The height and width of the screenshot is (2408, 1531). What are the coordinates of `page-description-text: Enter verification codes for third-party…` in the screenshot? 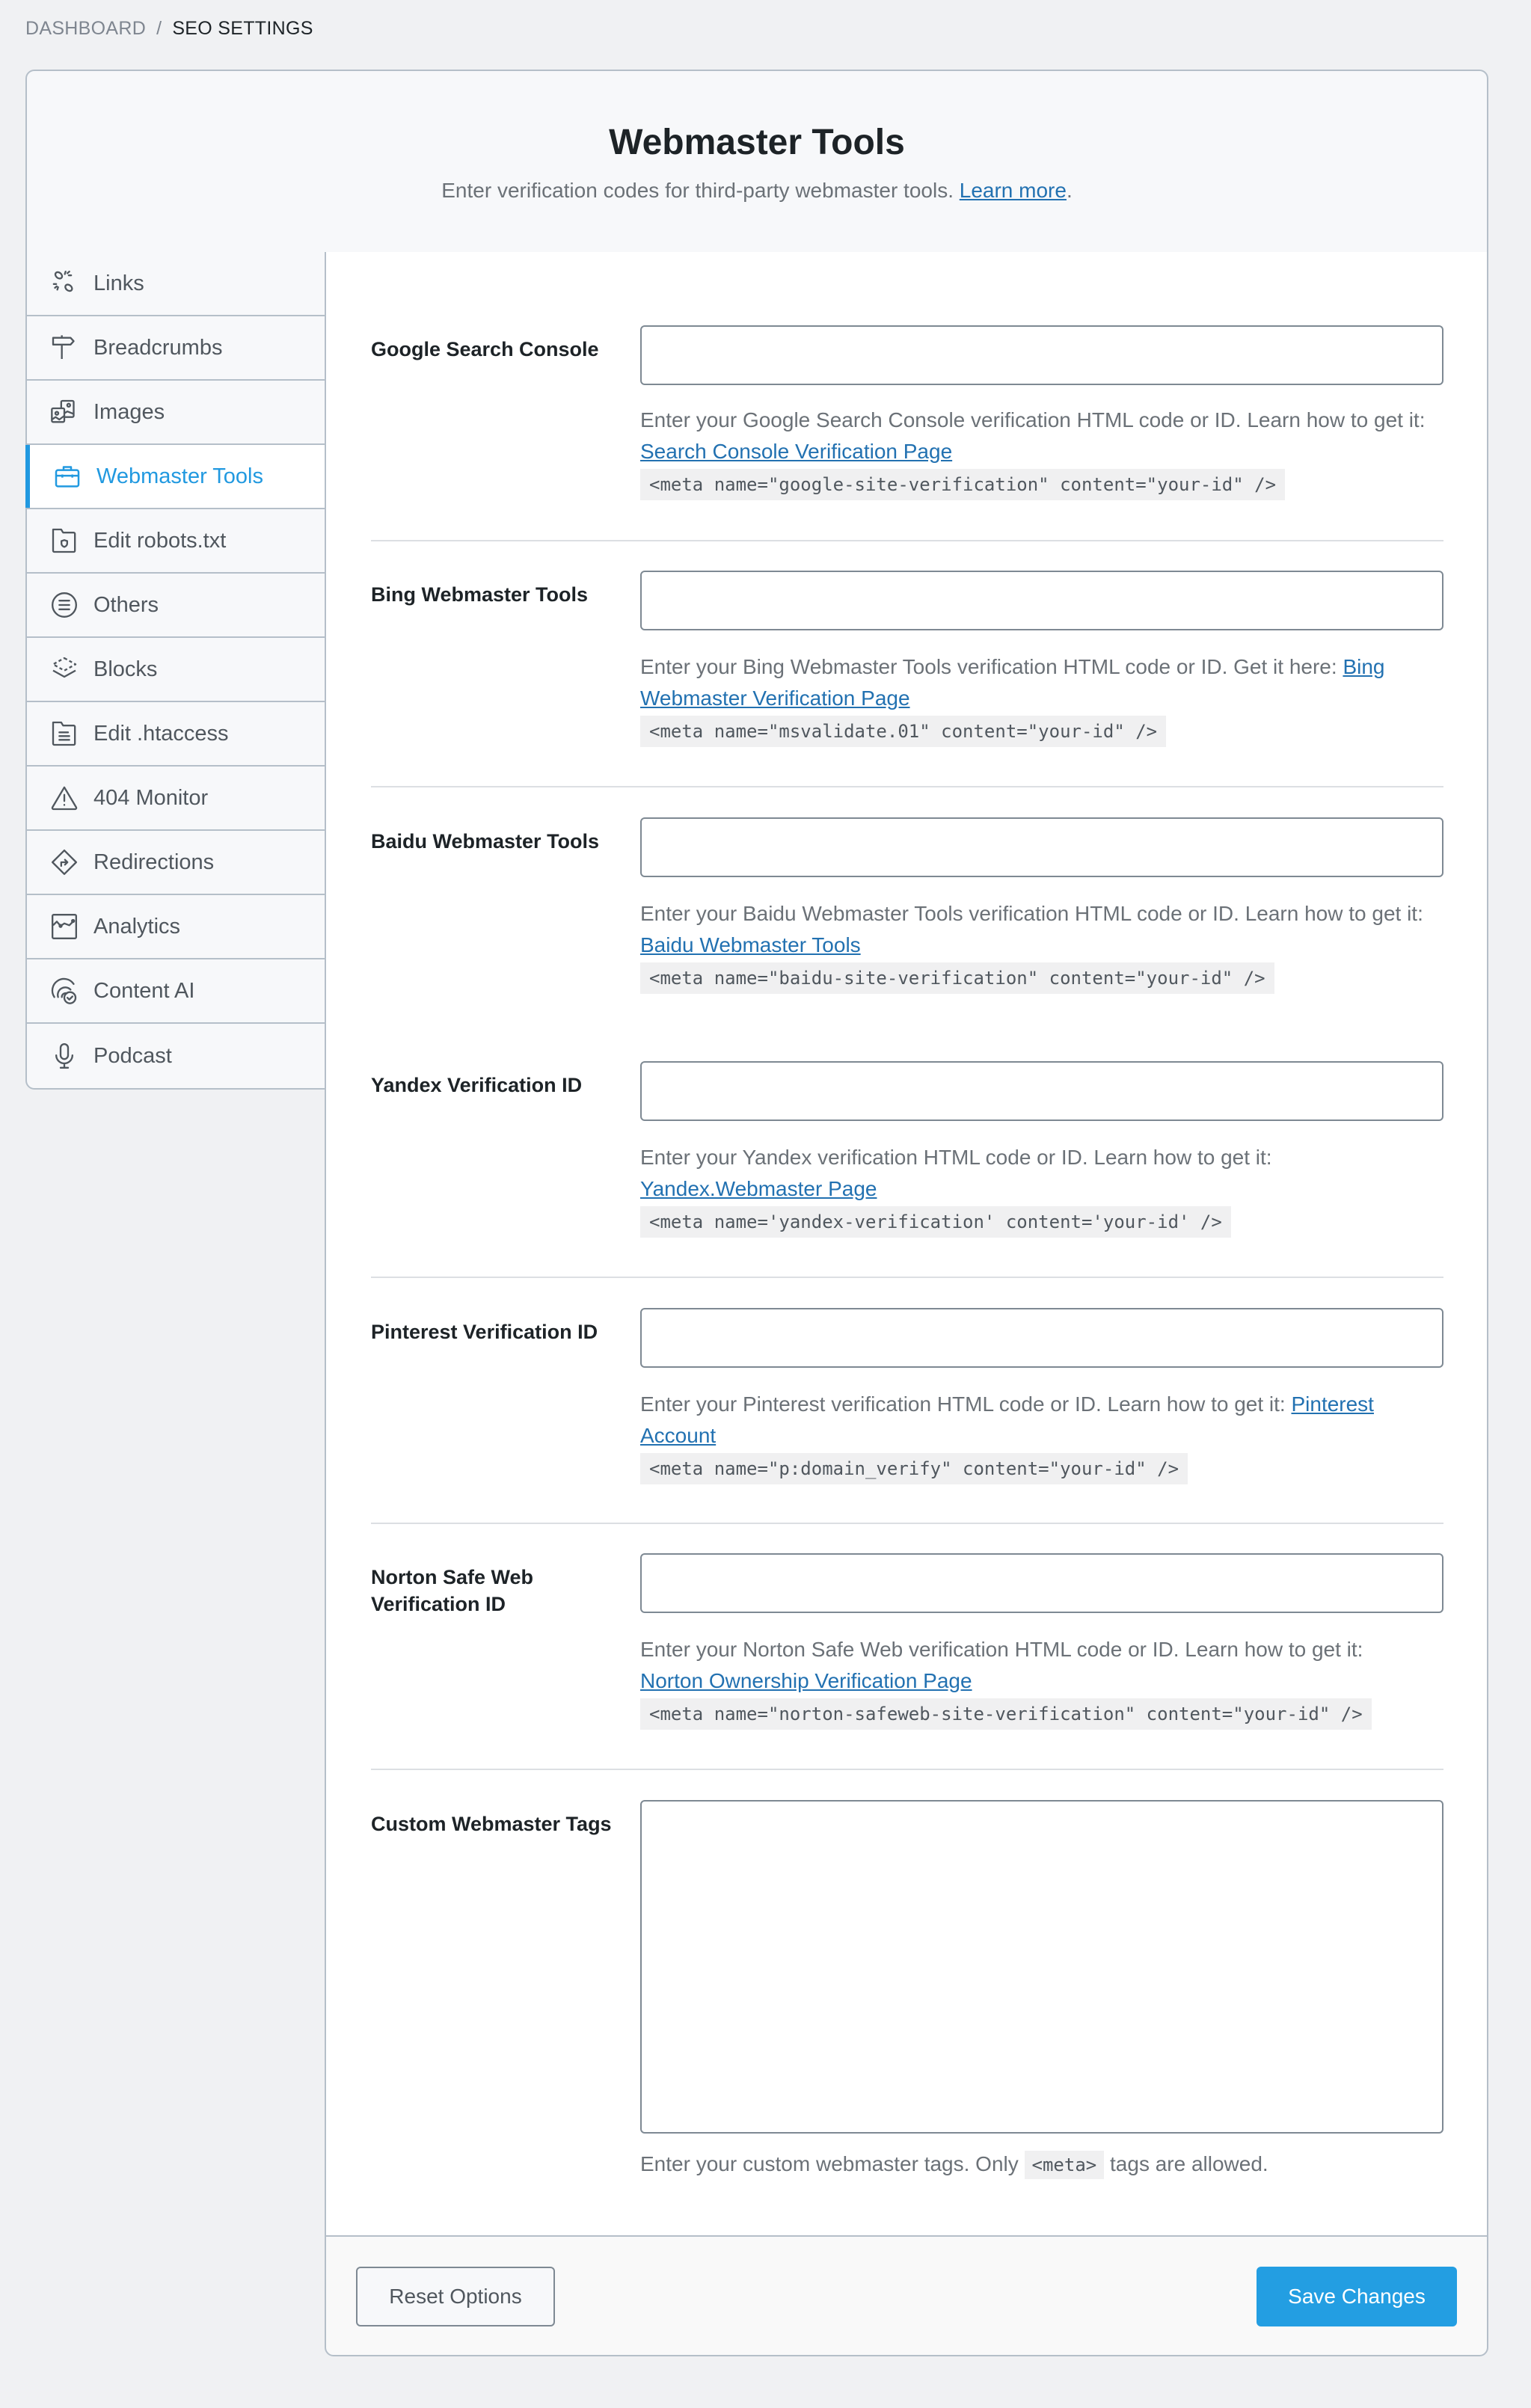 It's located at (697, 190).